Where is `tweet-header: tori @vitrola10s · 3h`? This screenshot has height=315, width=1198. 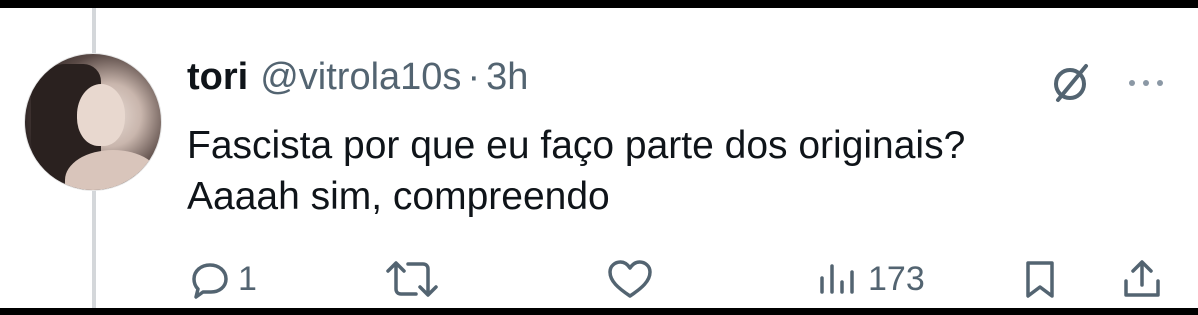
tweet-header: tori @vitrola10s · 3h is located at coordinates (357, 77).